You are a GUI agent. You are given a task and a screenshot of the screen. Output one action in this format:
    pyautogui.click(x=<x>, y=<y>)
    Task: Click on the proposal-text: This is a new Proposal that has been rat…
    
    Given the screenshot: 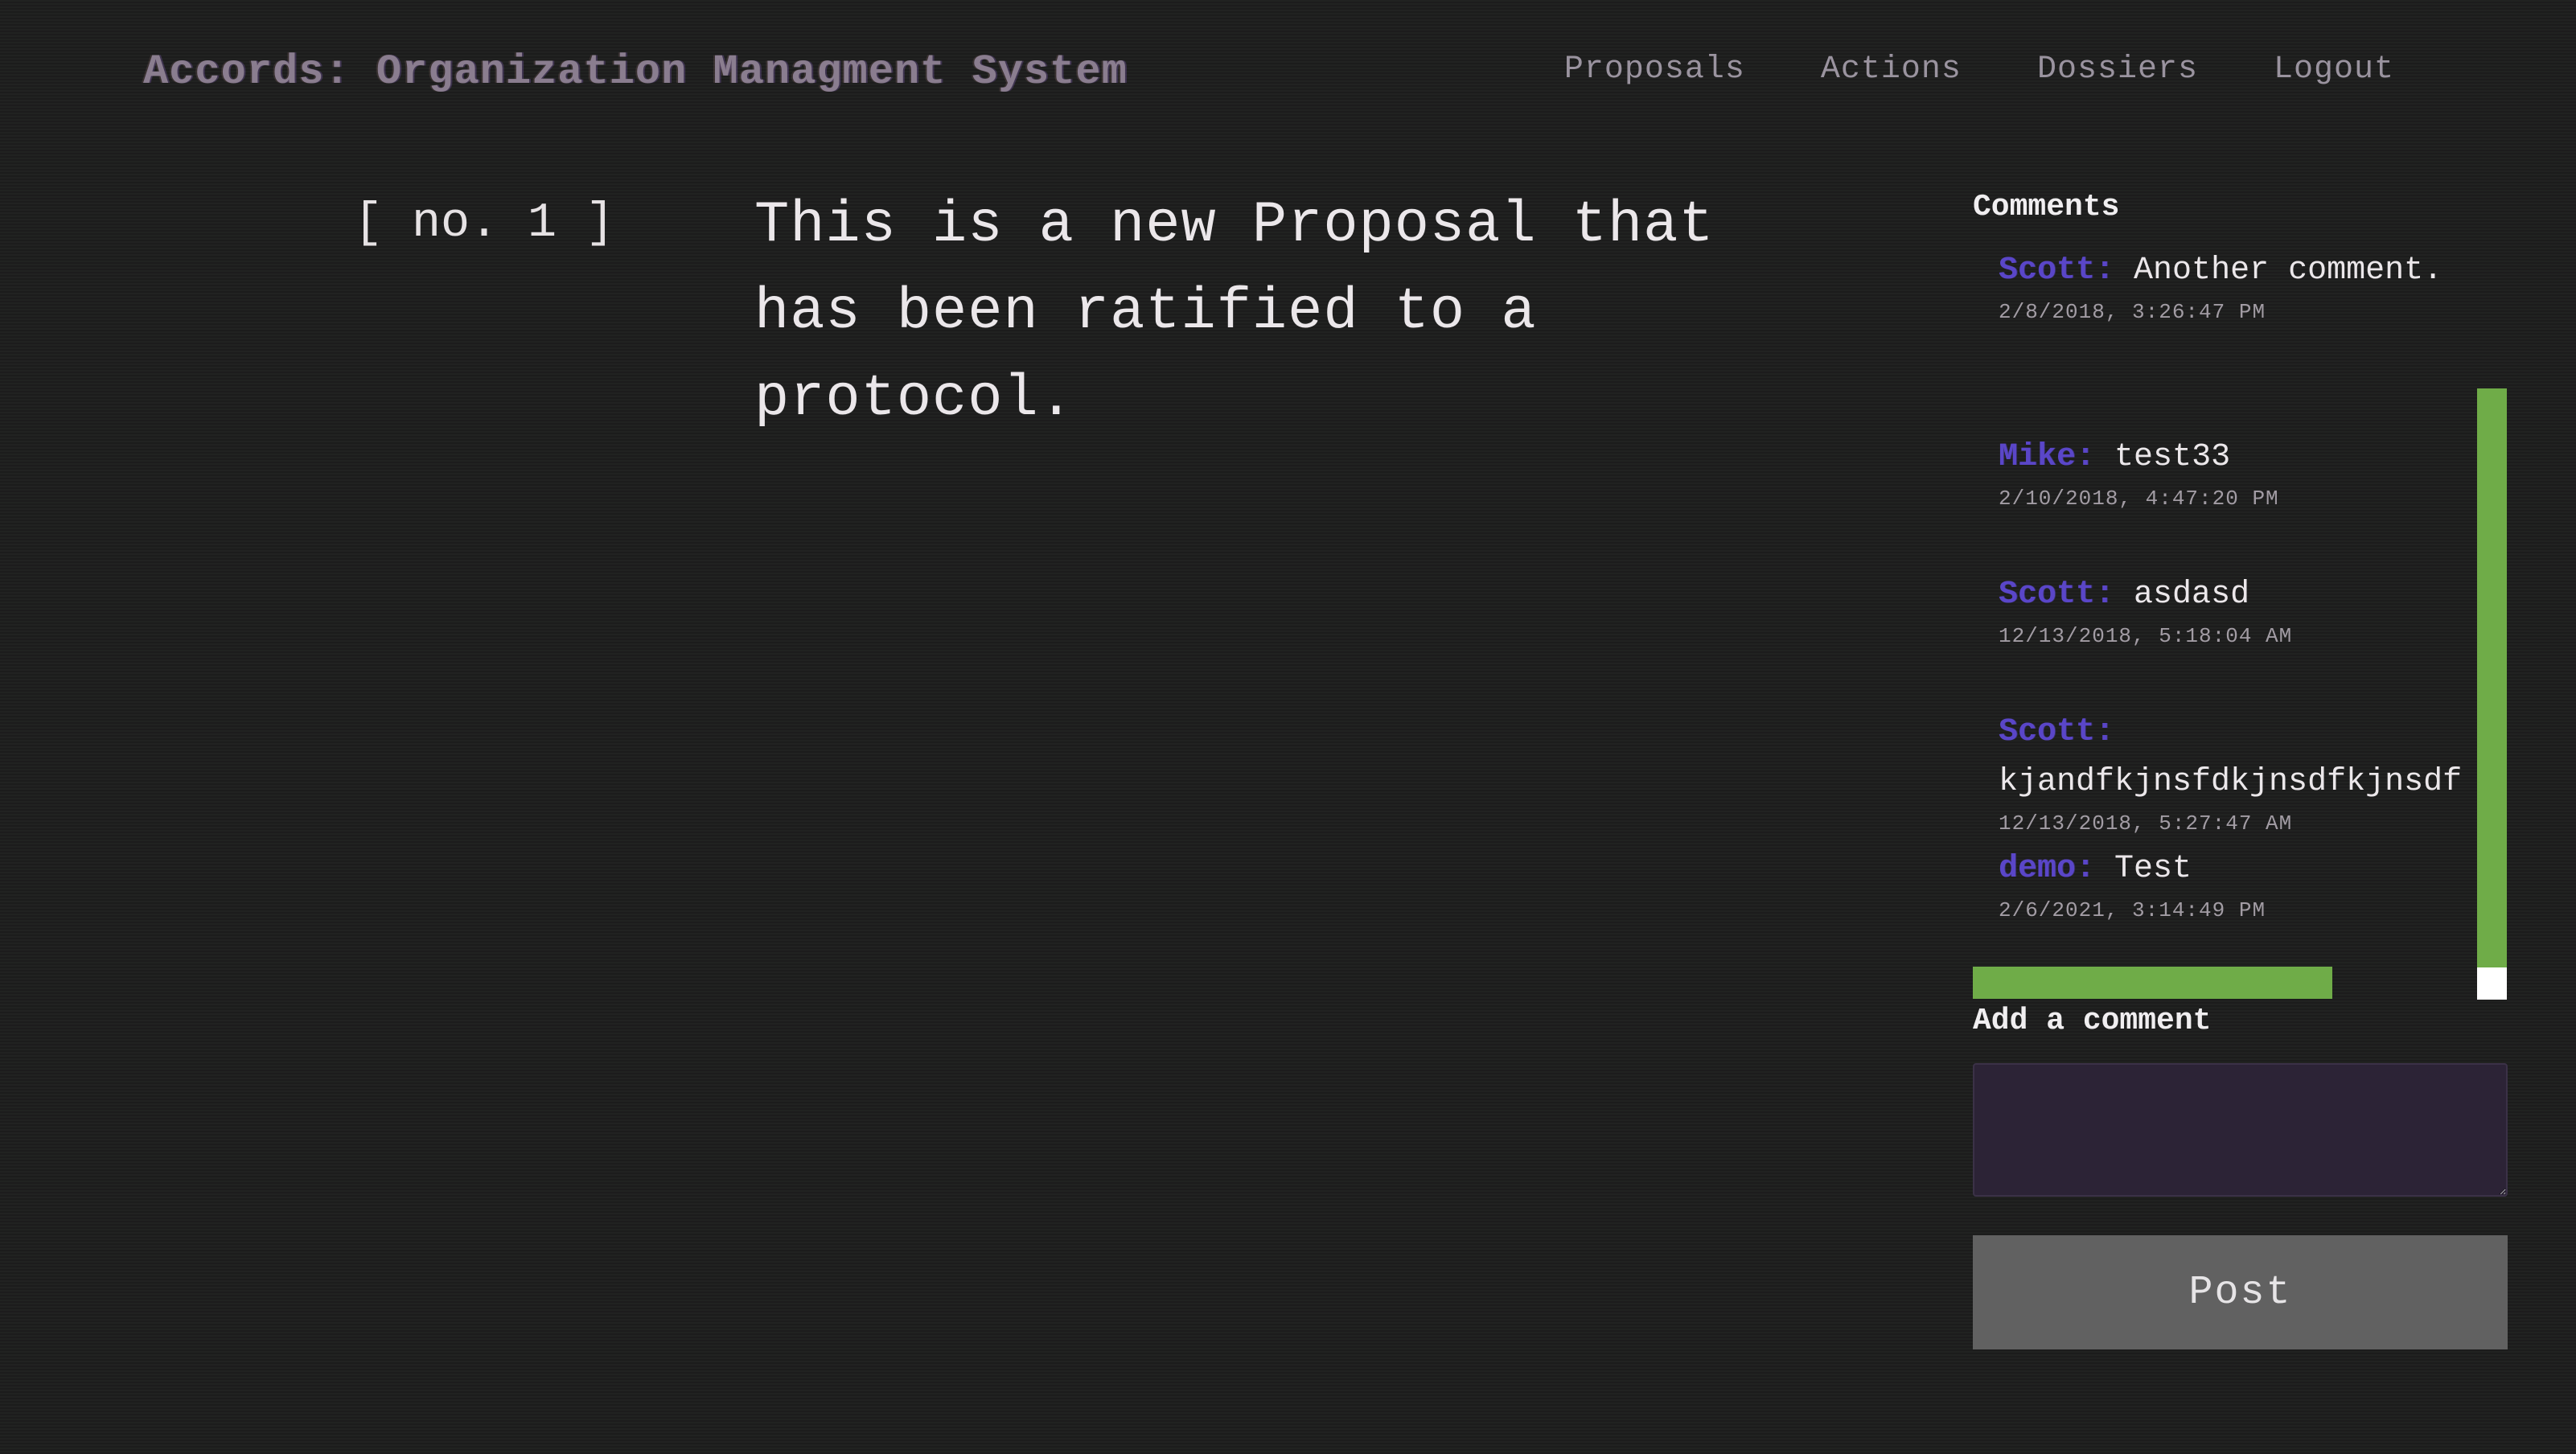 What is the action you would take?
    pyautogui.click(x=1234, y=312)
    